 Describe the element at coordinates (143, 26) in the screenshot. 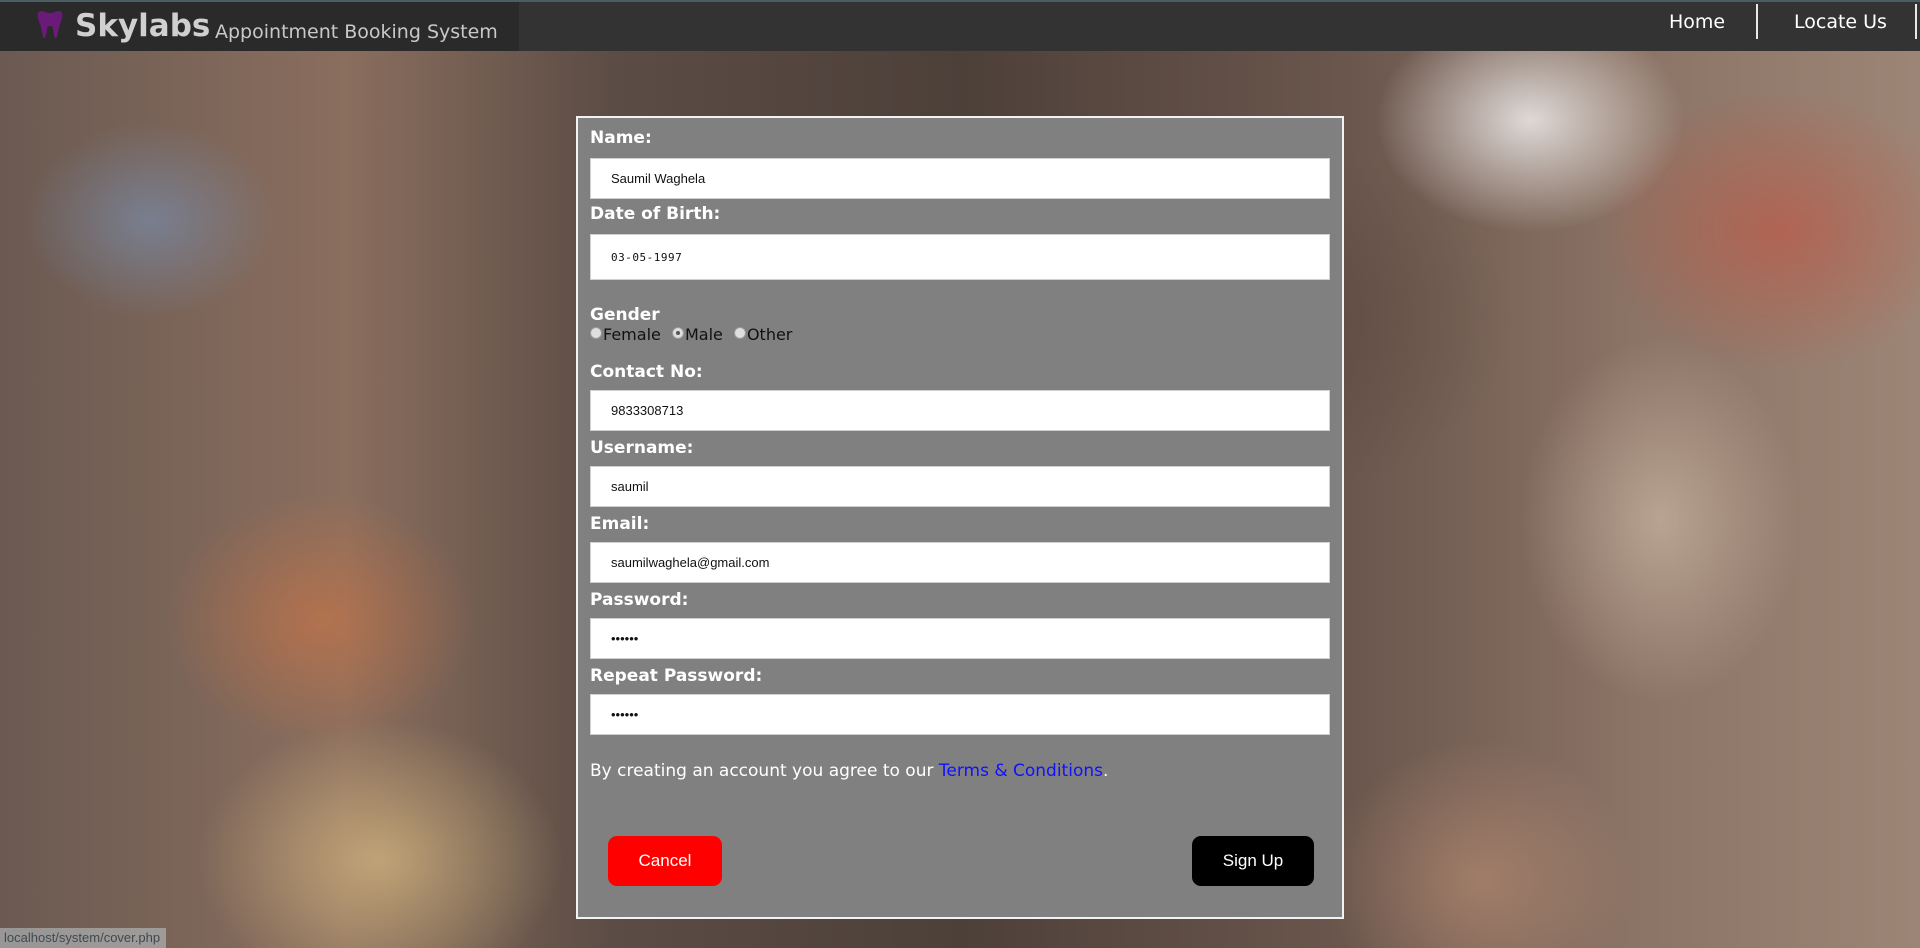

I see `brand-name: Skylabs` at that location.